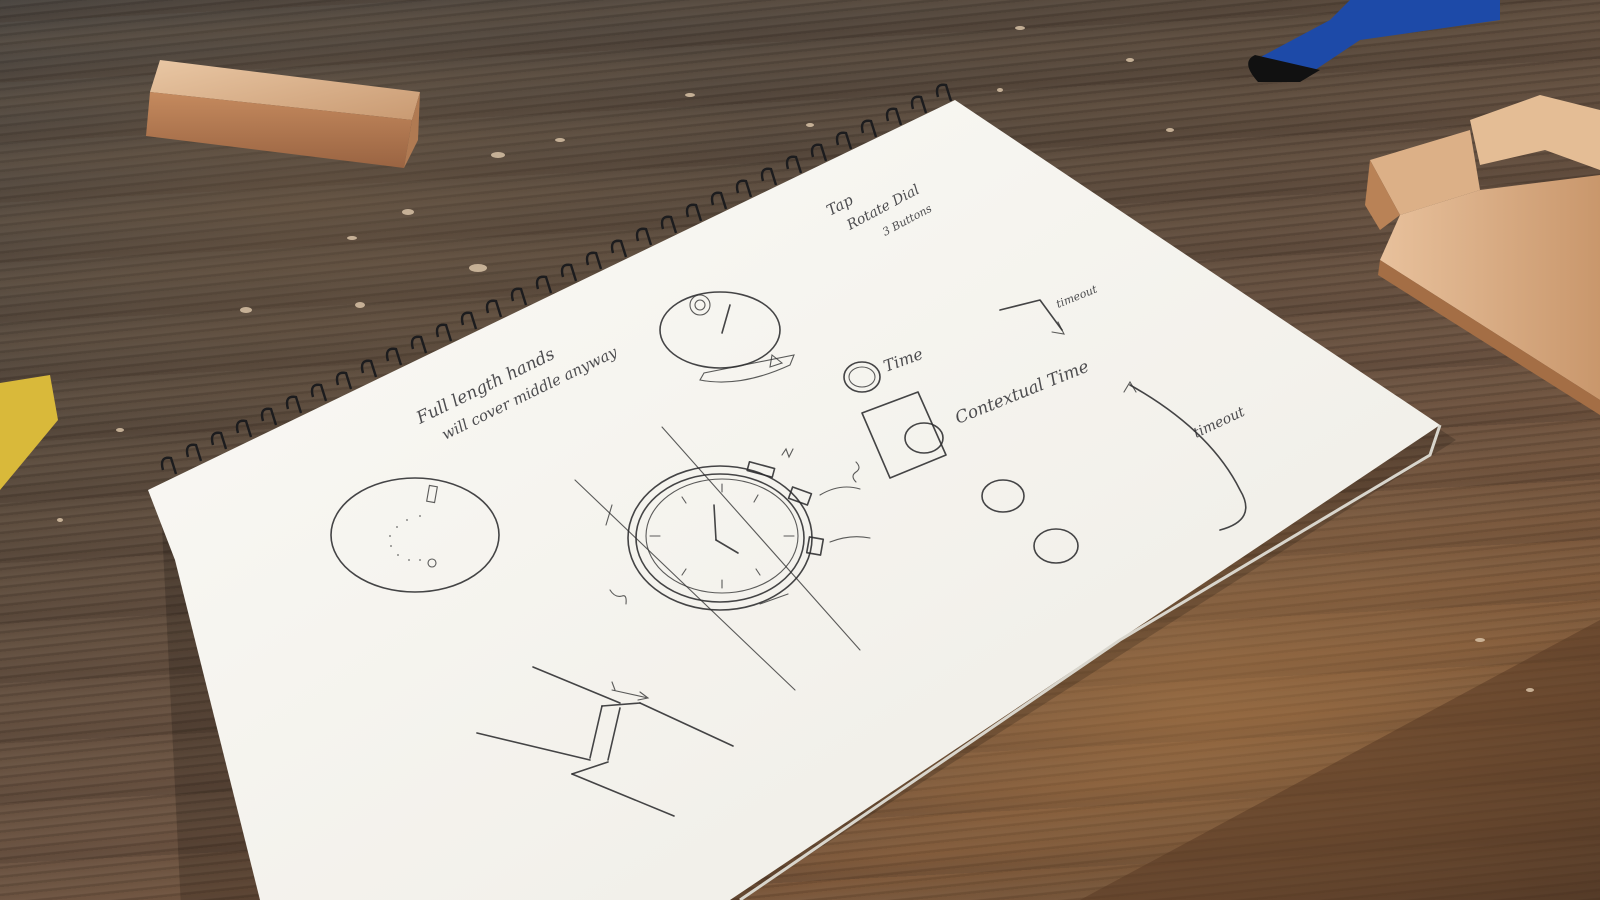 The height and width of the screenshot is (900, 1600). I want to click on sandpaper, so click(29, 432).